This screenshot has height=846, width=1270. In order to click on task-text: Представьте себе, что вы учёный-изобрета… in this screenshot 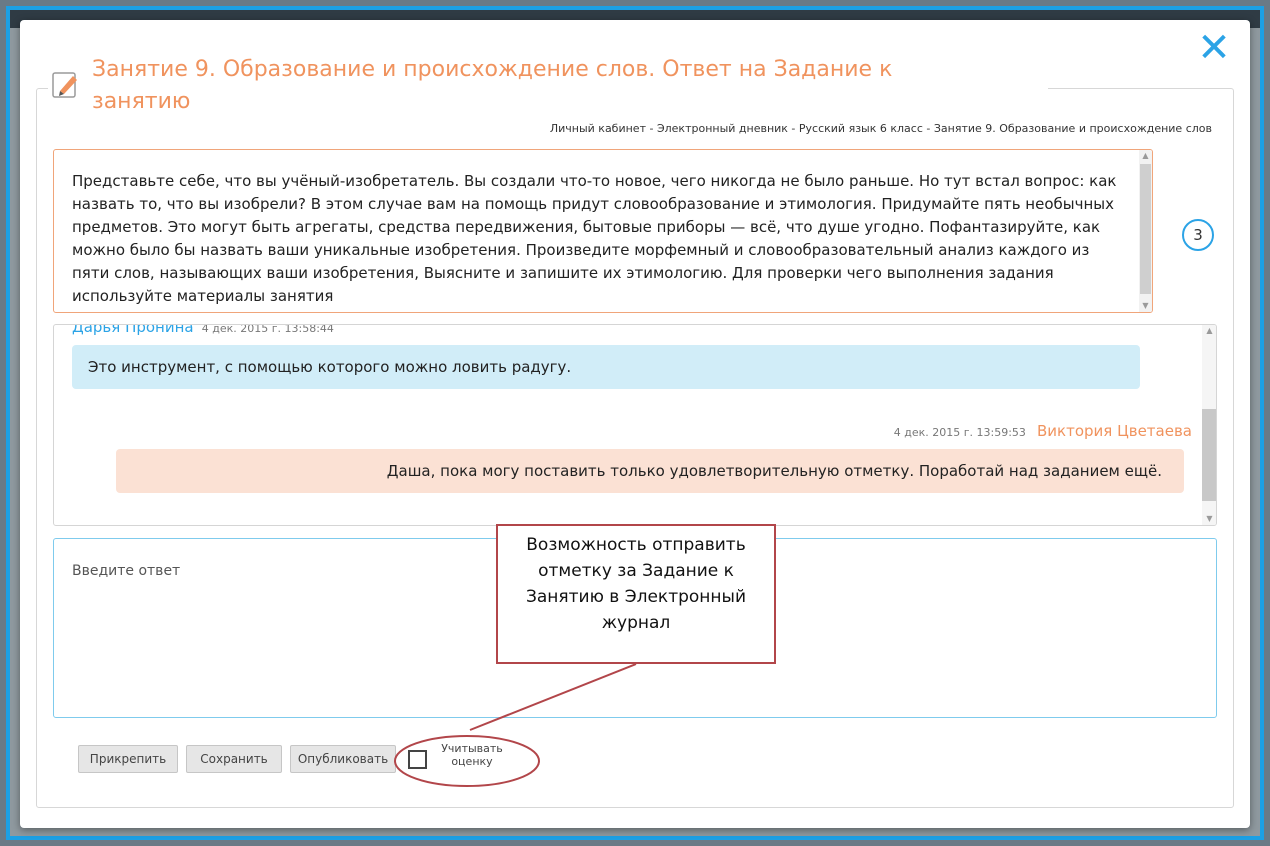, I will do `click(594, 238)`.